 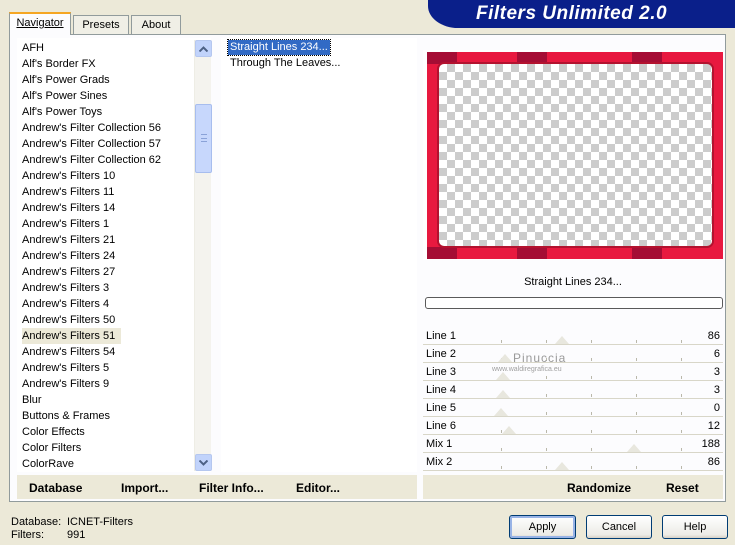 I want to click on category-scrollbar, so click(x=203, y=255).